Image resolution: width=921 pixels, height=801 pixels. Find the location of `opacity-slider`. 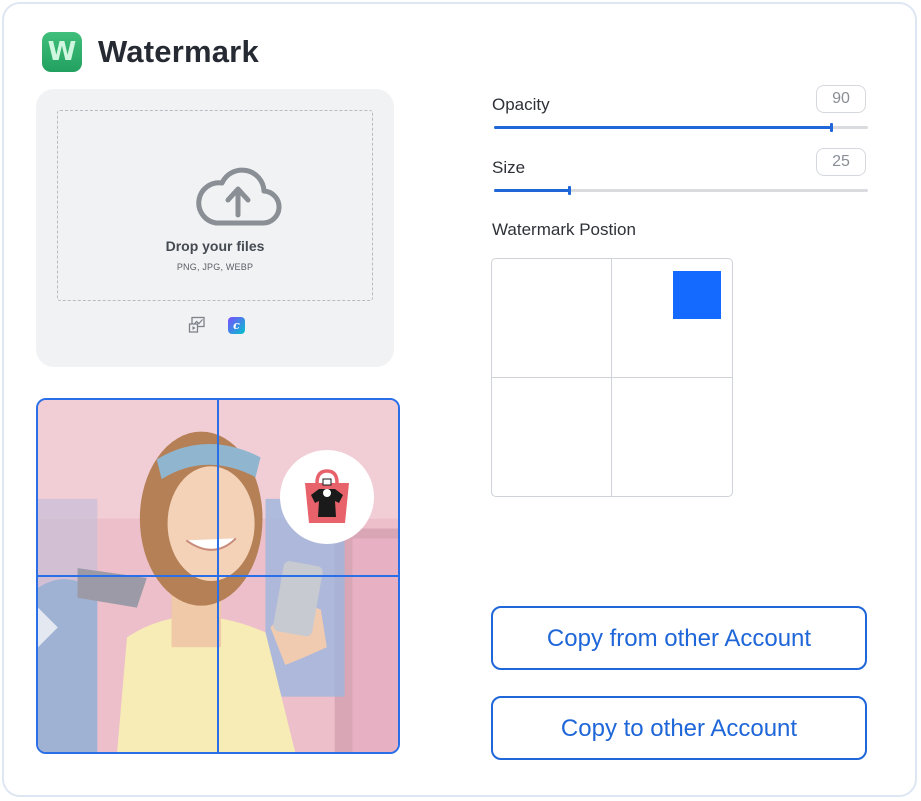

opacity-slider is located at coordinates (681, 127).